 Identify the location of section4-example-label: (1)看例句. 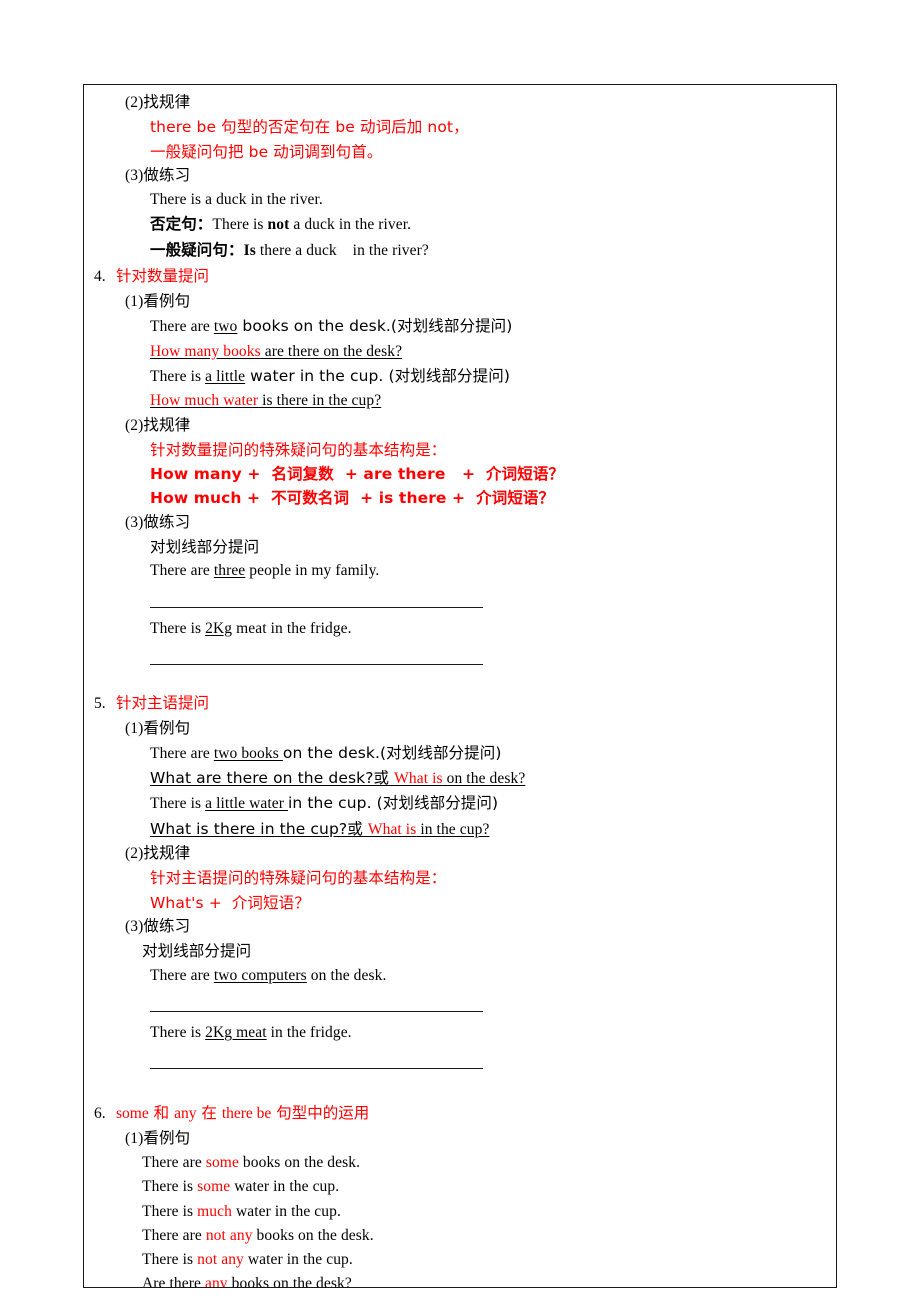
(158, 302).